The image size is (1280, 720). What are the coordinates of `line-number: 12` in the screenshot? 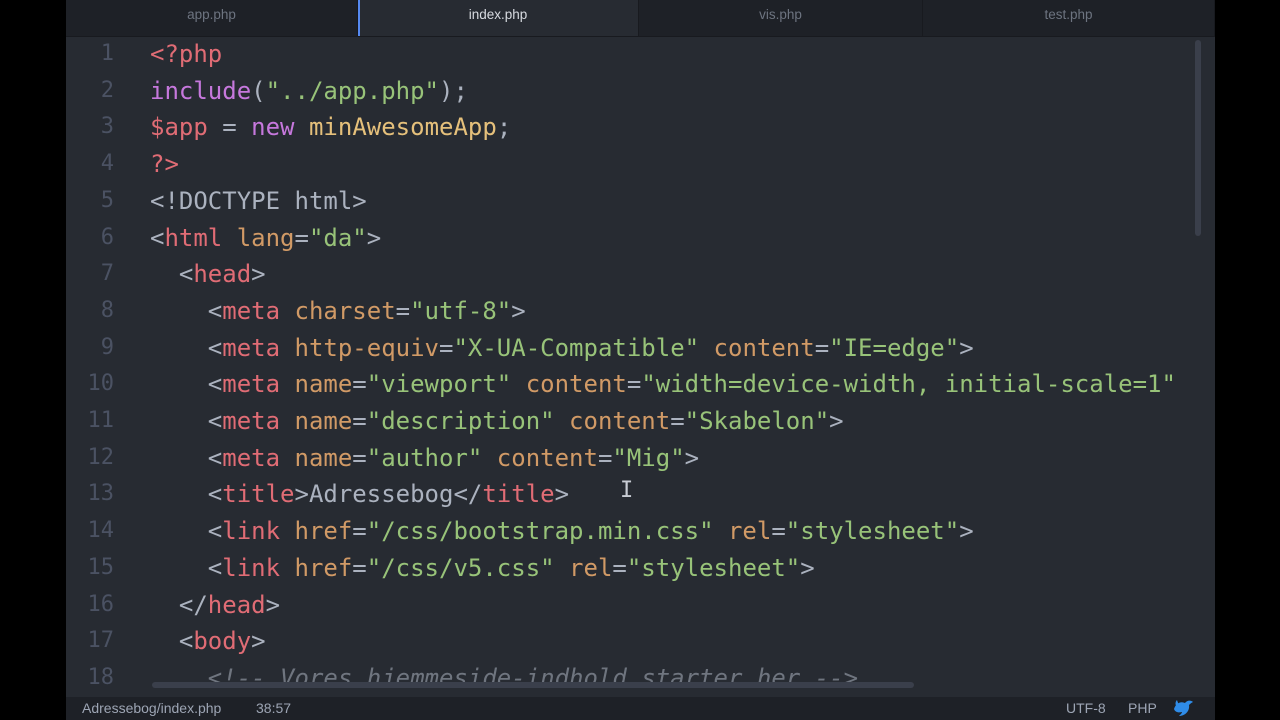 It's located at (101, 457).